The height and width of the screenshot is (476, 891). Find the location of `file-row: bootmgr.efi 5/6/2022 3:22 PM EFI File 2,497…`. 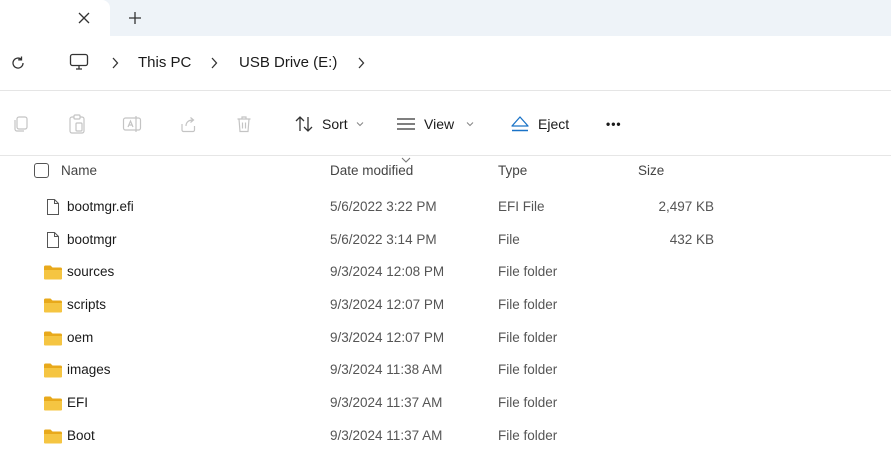

file-row: bootmgr.efi 5/6/2022 3:22 PM EFI File 2,497… is located at coordinates (445, 206).